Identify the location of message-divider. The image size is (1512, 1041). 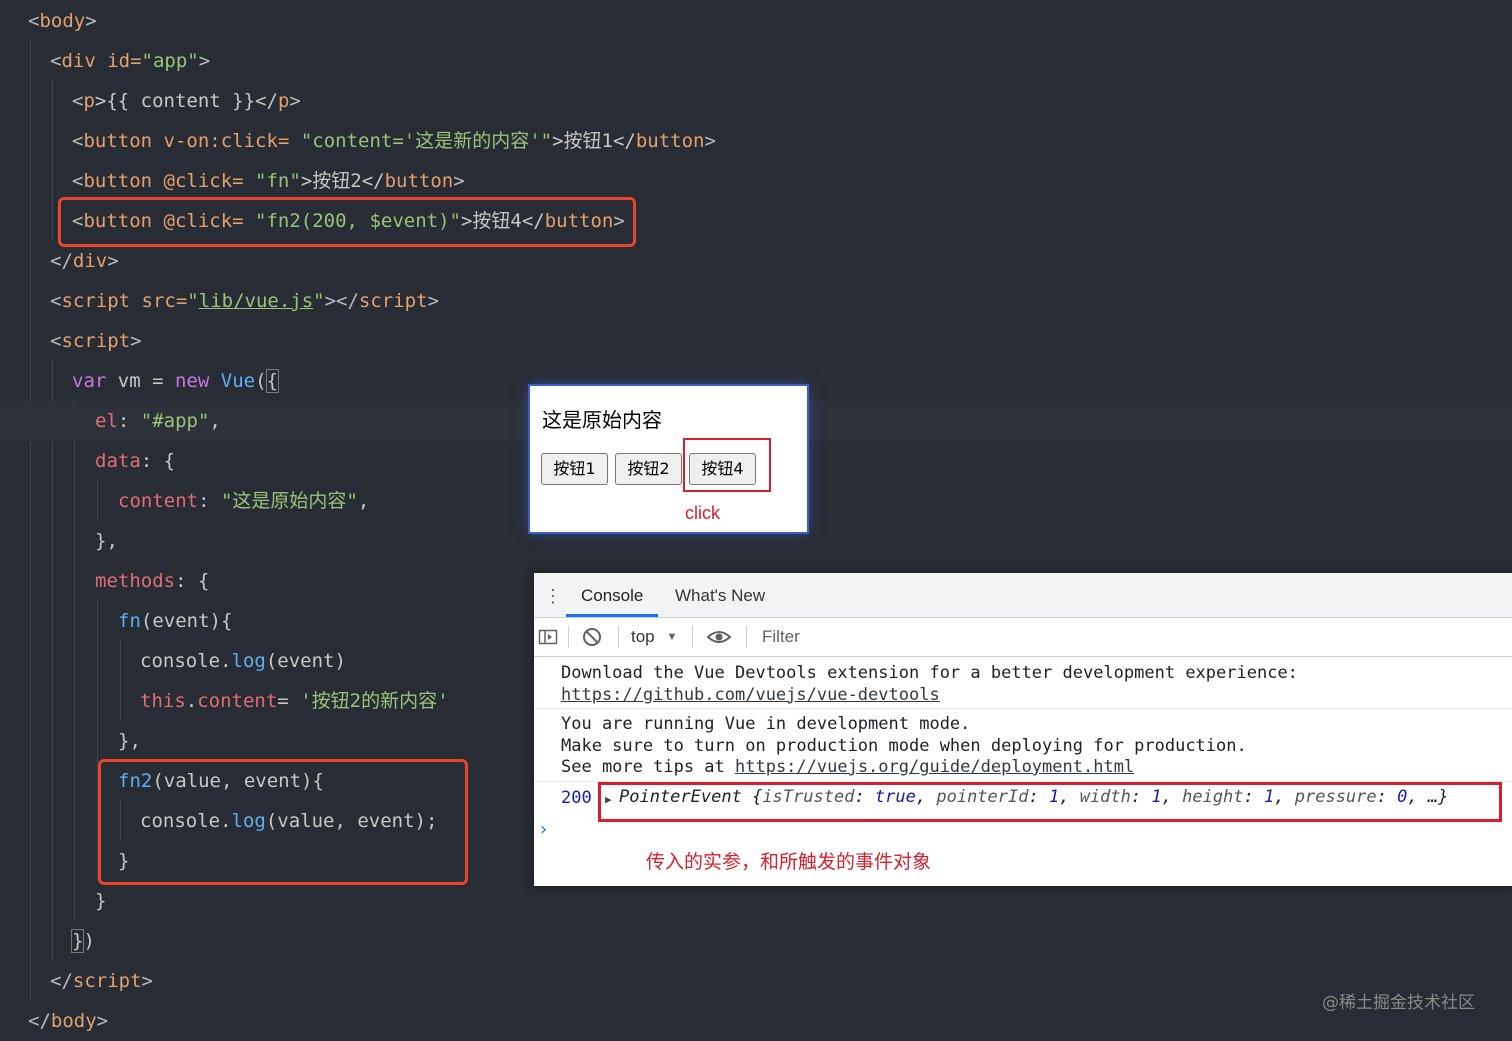
(1023, 708).